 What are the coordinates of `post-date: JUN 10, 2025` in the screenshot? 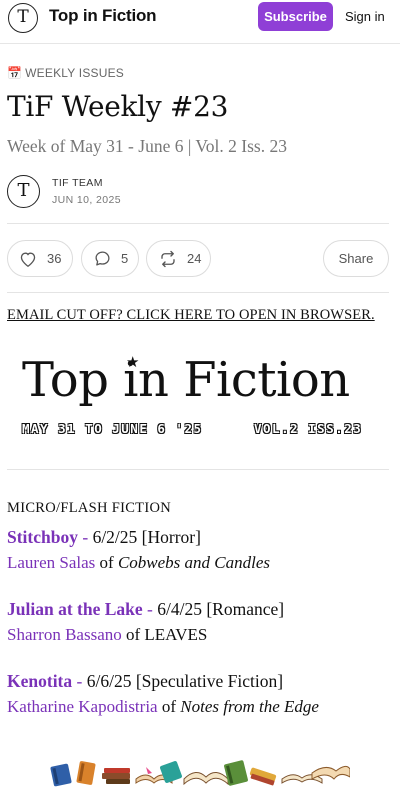 It's located at (87, 200).